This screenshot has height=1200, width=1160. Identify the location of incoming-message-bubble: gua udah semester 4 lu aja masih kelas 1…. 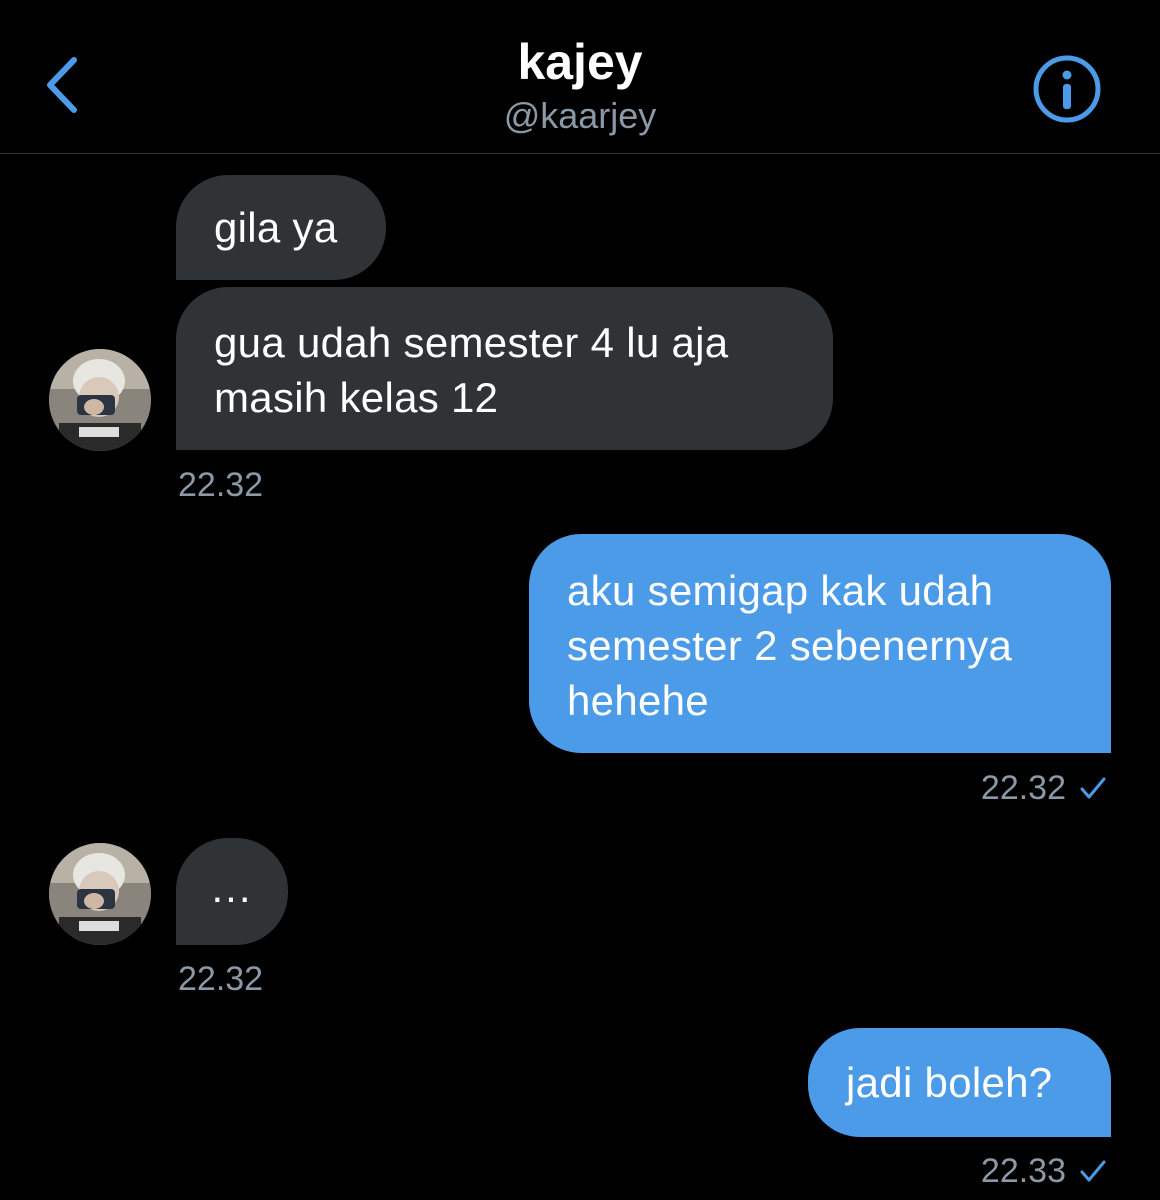
(504, 368).